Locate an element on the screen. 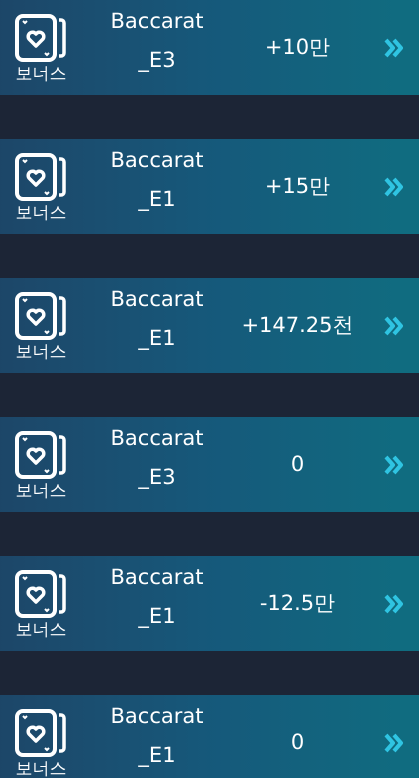 This screenshot has width=419, height=778. amount-text: +10만 is located at coordinates (298, 47).